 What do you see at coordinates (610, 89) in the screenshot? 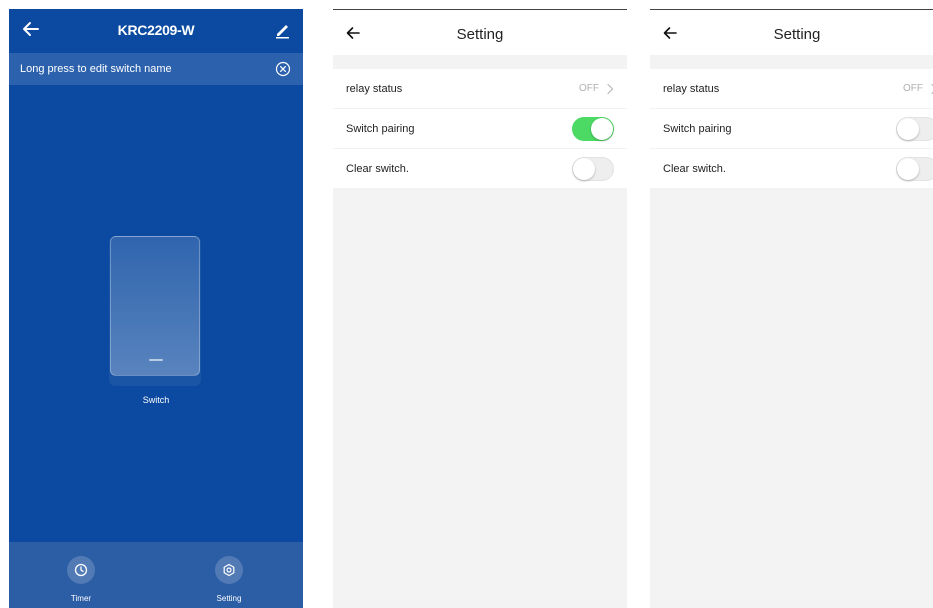
I see `chevron-right-icon` at bounding box center [610, 89].